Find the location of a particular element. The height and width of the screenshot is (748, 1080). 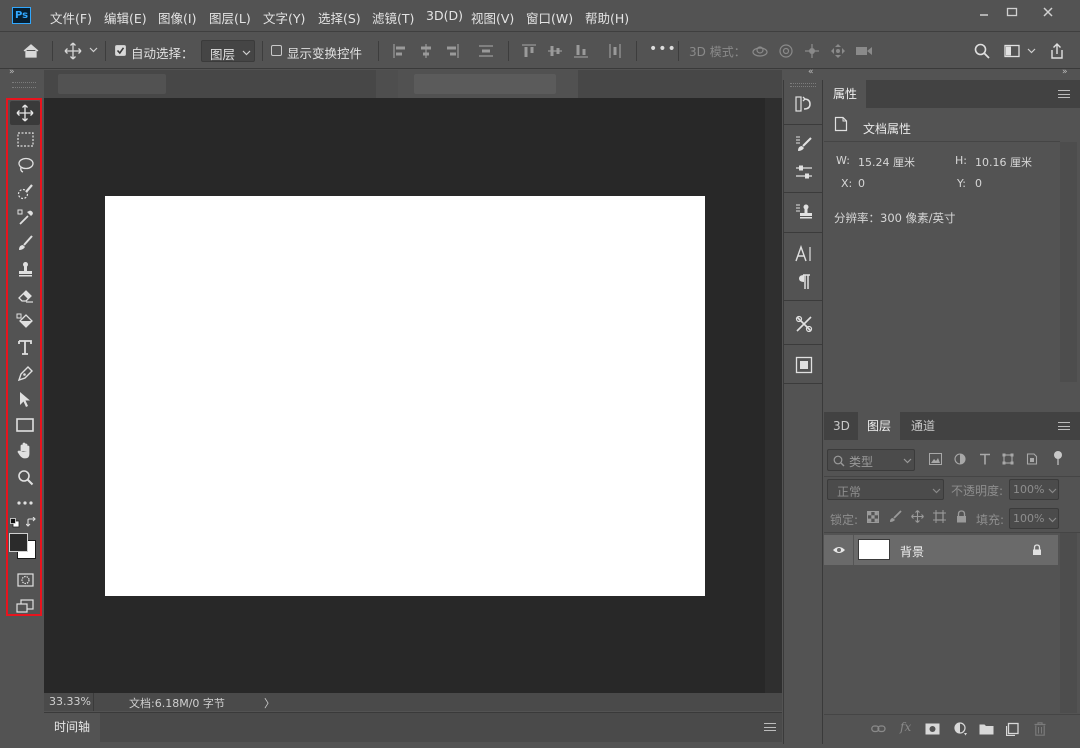

restore-button is located at coordinates (1012, 12).